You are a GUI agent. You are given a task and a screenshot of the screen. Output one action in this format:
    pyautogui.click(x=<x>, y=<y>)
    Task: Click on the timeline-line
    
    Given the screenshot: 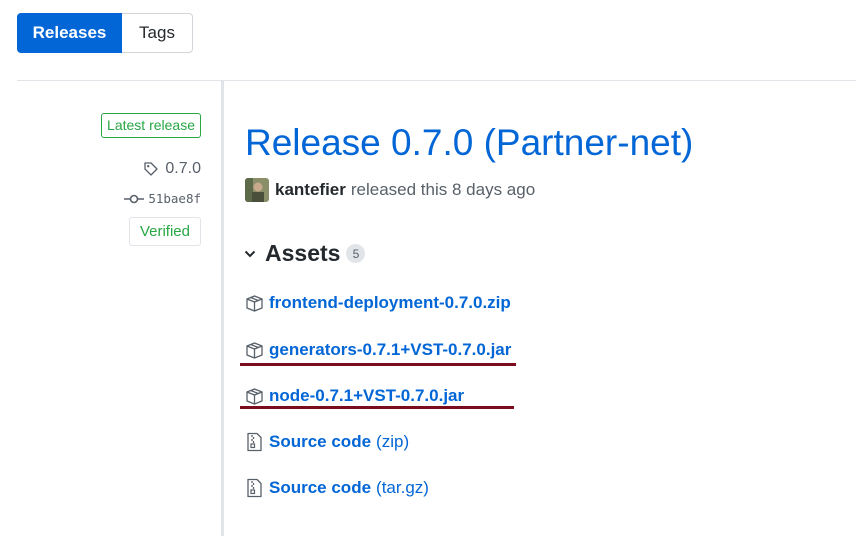 What is the action you would take?
    pyautogui.click(x=222, y=308)
    